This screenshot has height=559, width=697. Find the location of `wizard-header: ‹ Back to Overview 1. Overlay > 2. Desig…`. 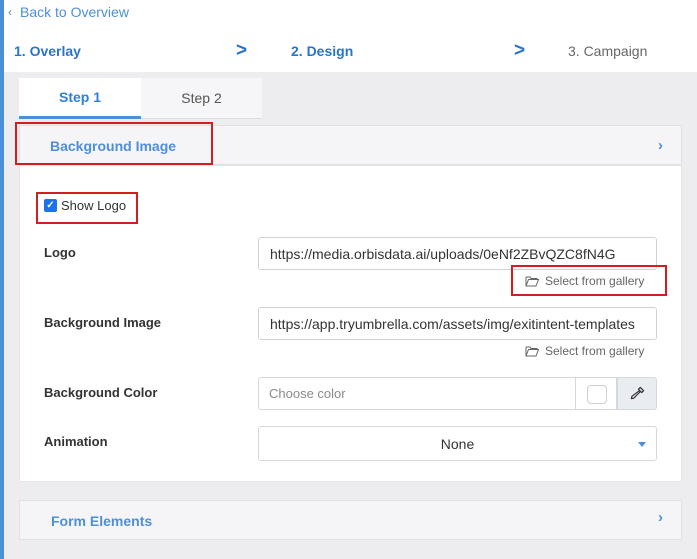

wizard-header: ‹ Back to Overview 1. Overlay > 2. Desig… is located at coordinates (350, 36).